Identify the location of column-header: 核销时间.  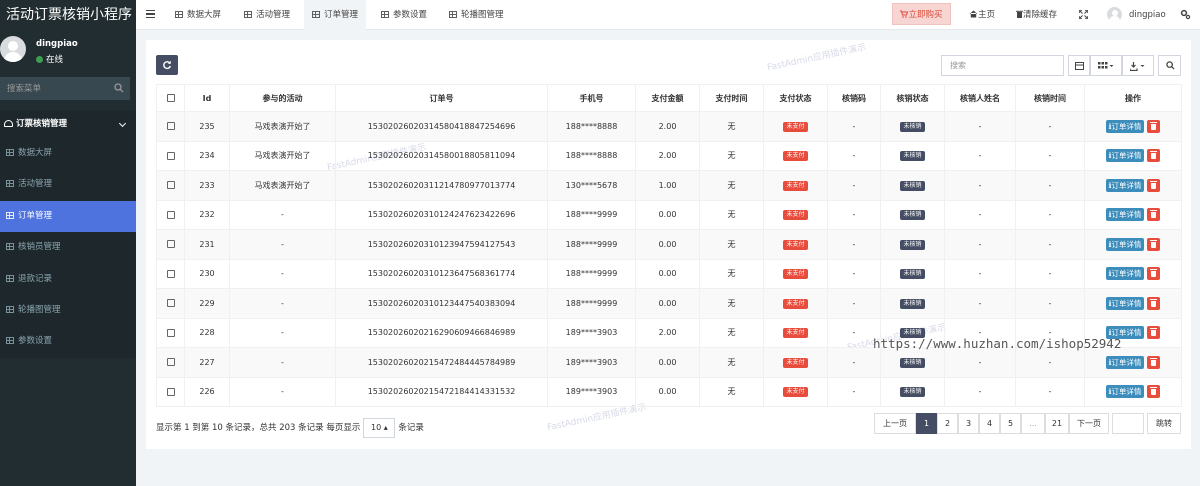
(1050, 98).